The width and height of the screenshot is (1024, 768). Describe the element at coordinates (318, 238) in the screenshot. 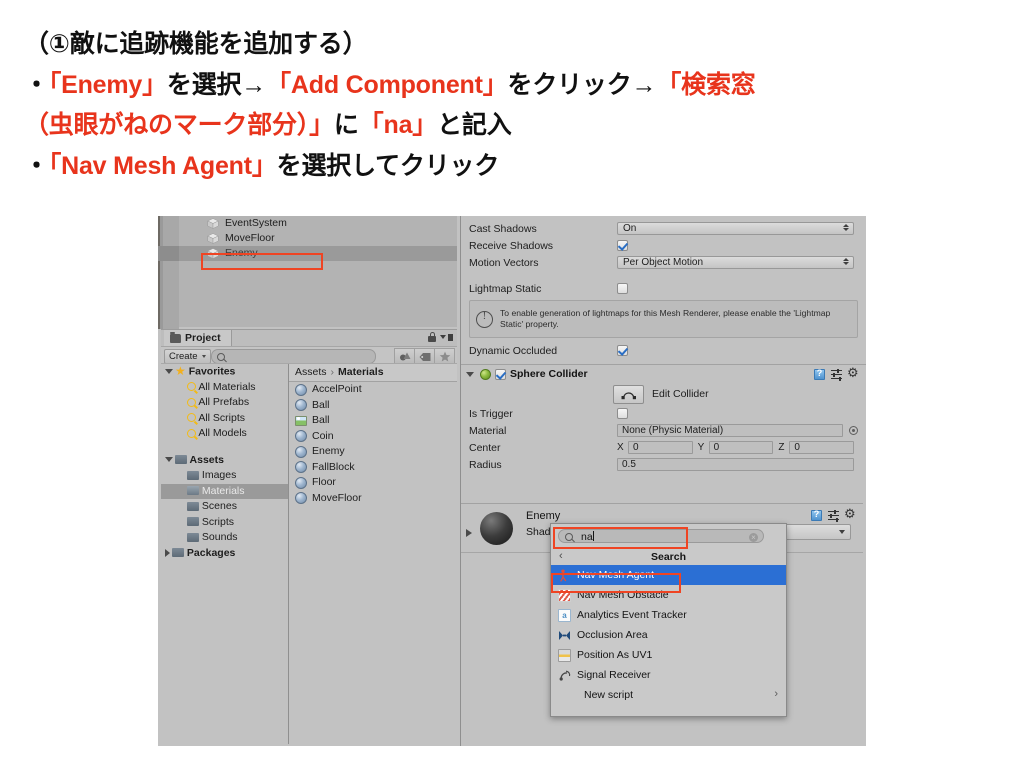

I see `hierarchy-item-movefloor: MoveFloor` at that location.